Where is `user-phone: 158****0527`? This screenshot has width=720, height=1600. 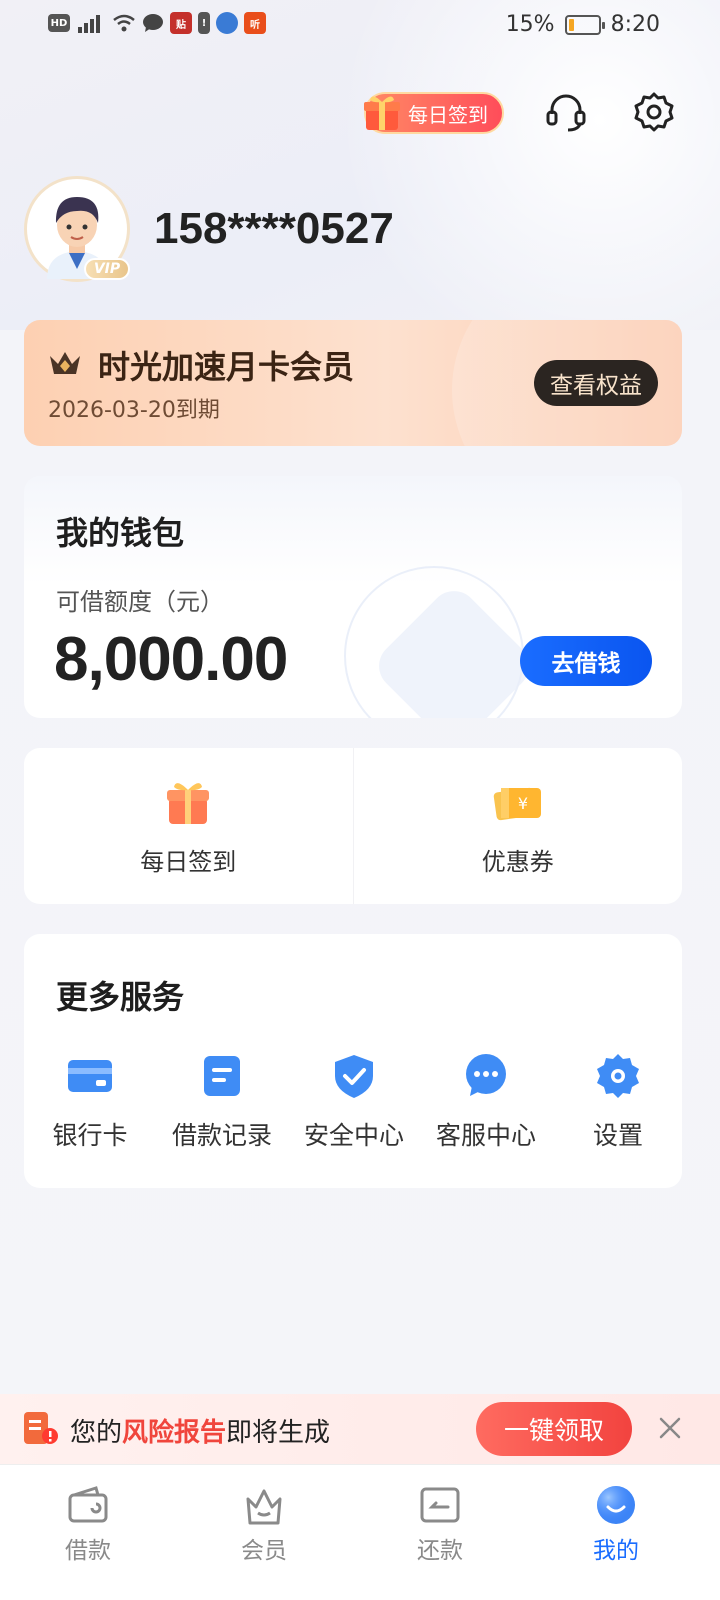 user-phone: 158****0527 is located at coordinates (274, 228).